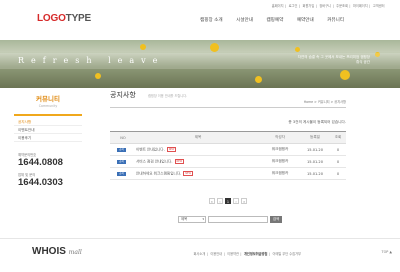 This screenshot has width=400, height=272. What do you see at coordinates (219, 201) in the screenshot?
I see `page-prev-button: ‹` at bounding box center [219, 201].